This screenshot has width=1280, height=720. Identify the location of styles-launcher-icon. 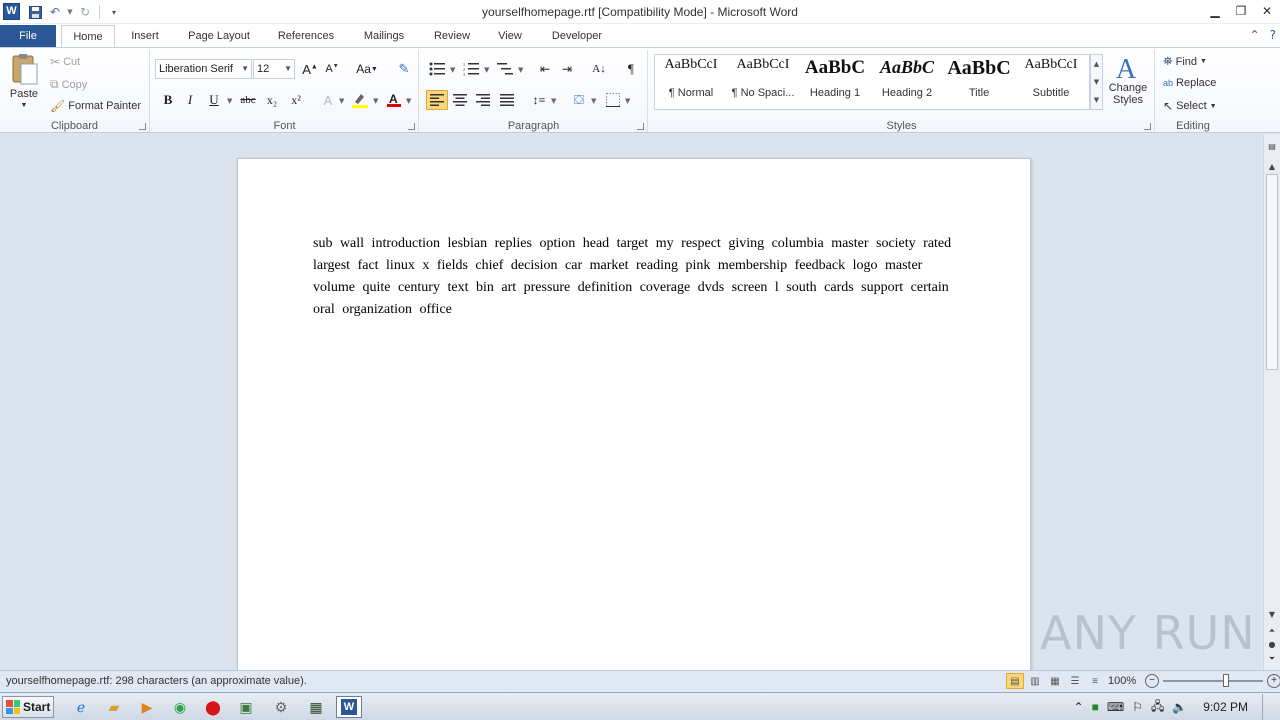
(1147, 126).